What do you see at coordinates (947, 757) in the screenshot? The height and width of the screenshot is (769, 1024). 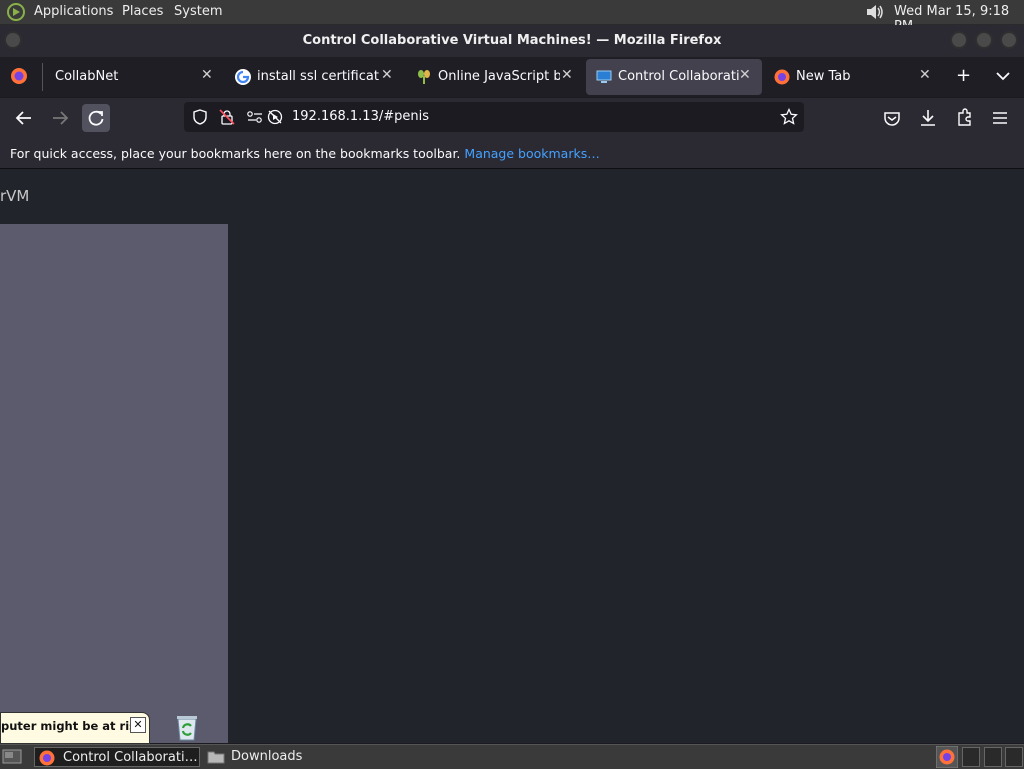 I see `workspace-firefox-icon` at bounding box center [947, 757].